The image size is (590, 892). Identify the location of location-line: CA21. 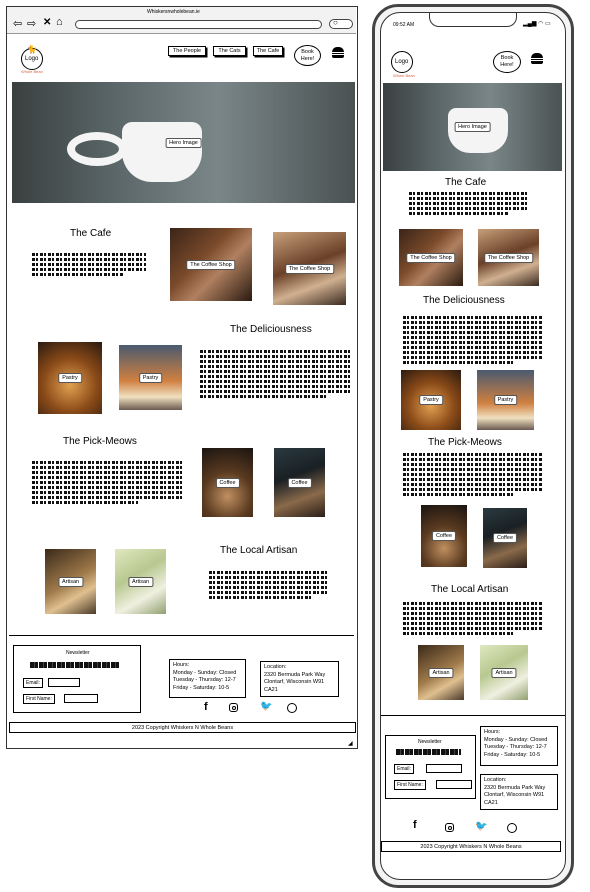
(271, 689).